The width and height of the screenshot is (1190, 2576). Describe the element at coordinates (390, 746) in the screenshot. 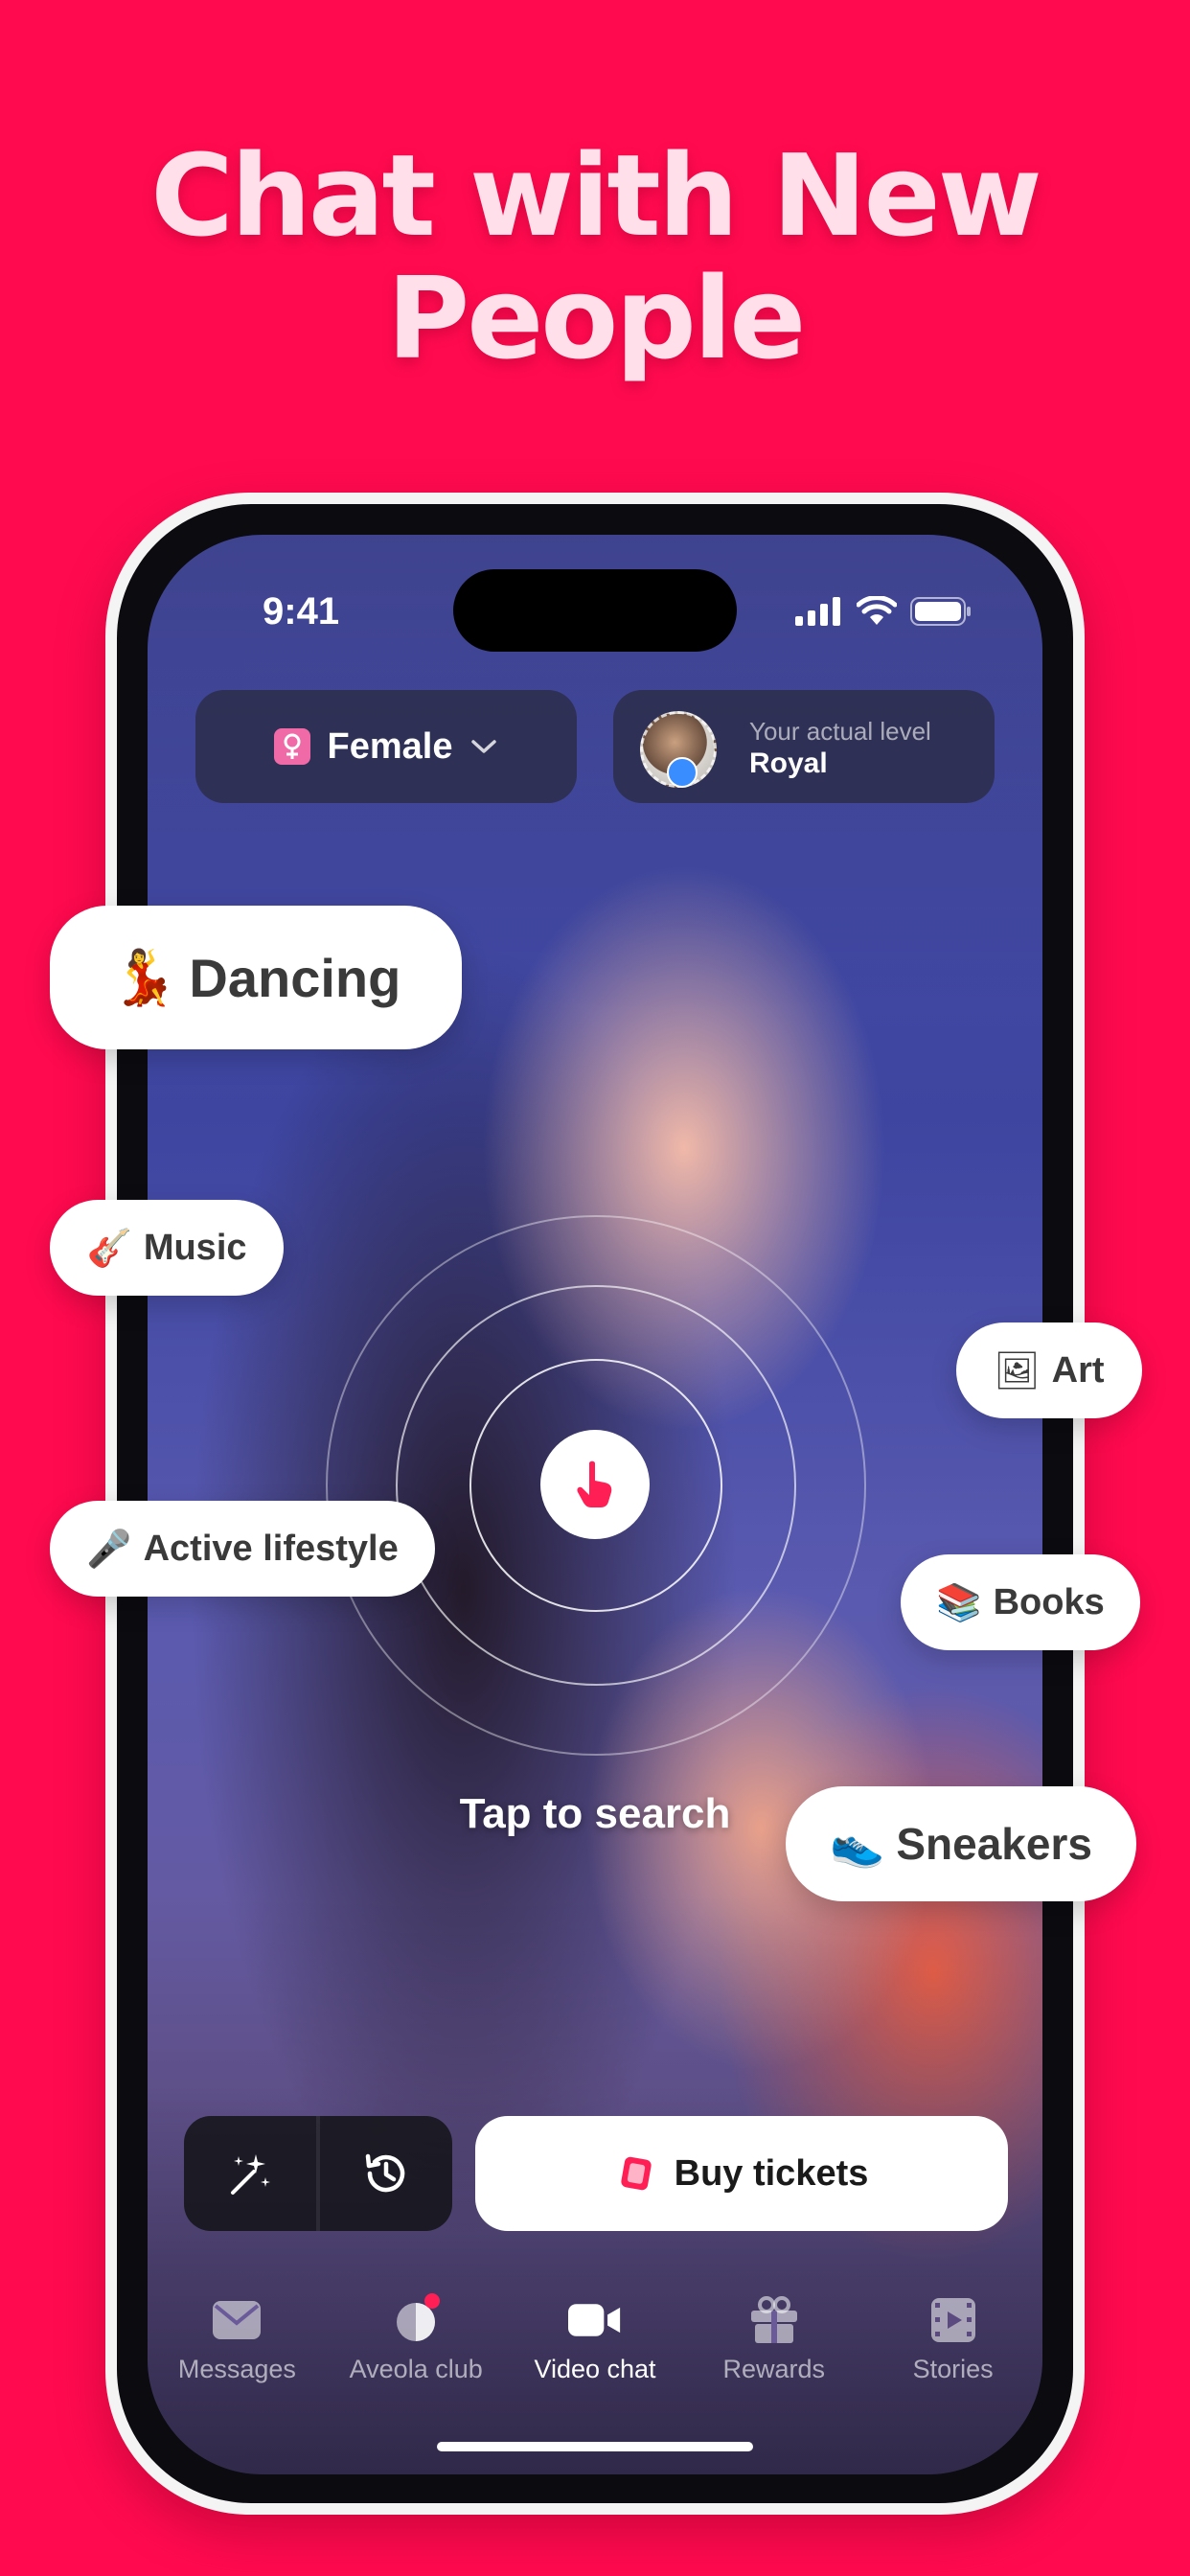

I see `gender-filter-label: Female` at that location.